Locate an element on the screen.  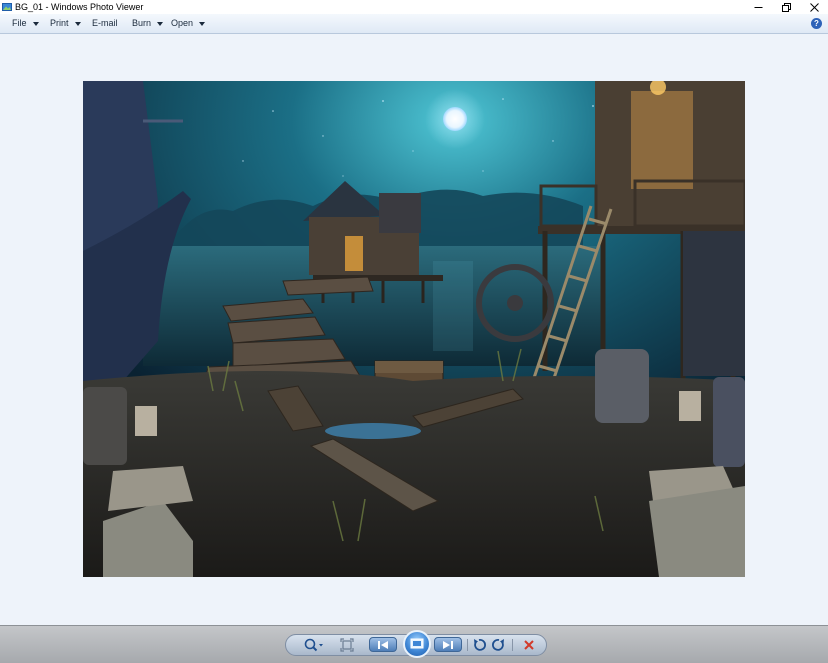
bottom-toolbar is located at coordinates (414, 644).